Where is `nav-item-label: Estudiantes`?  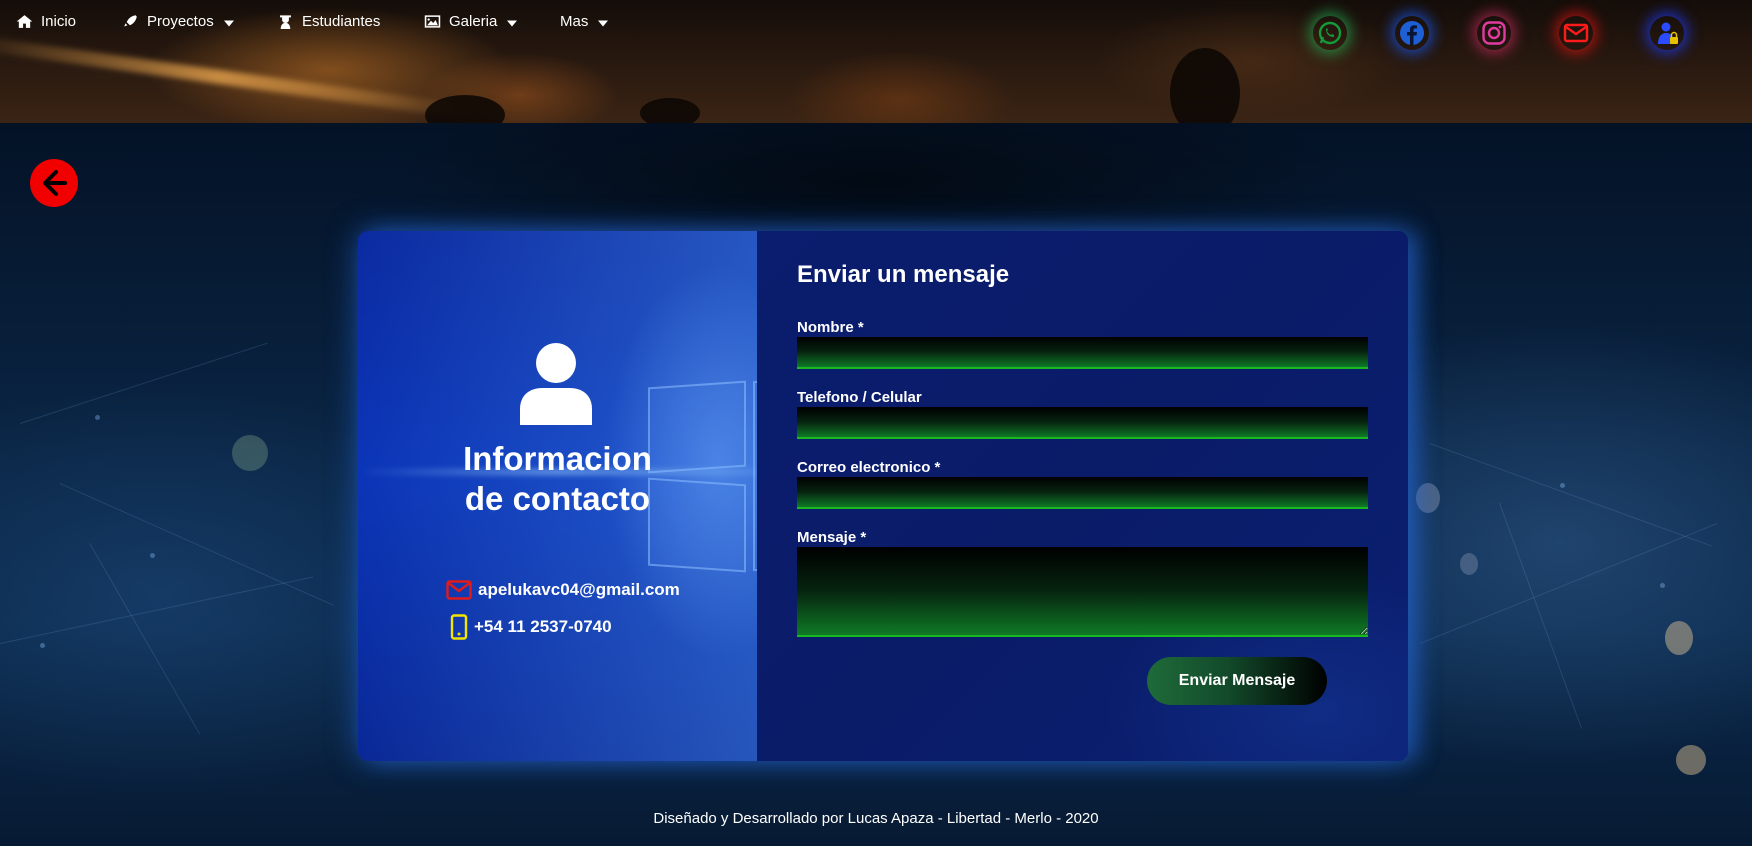 nav-item-label: Estudiantes is located at coordinates (341, 21).